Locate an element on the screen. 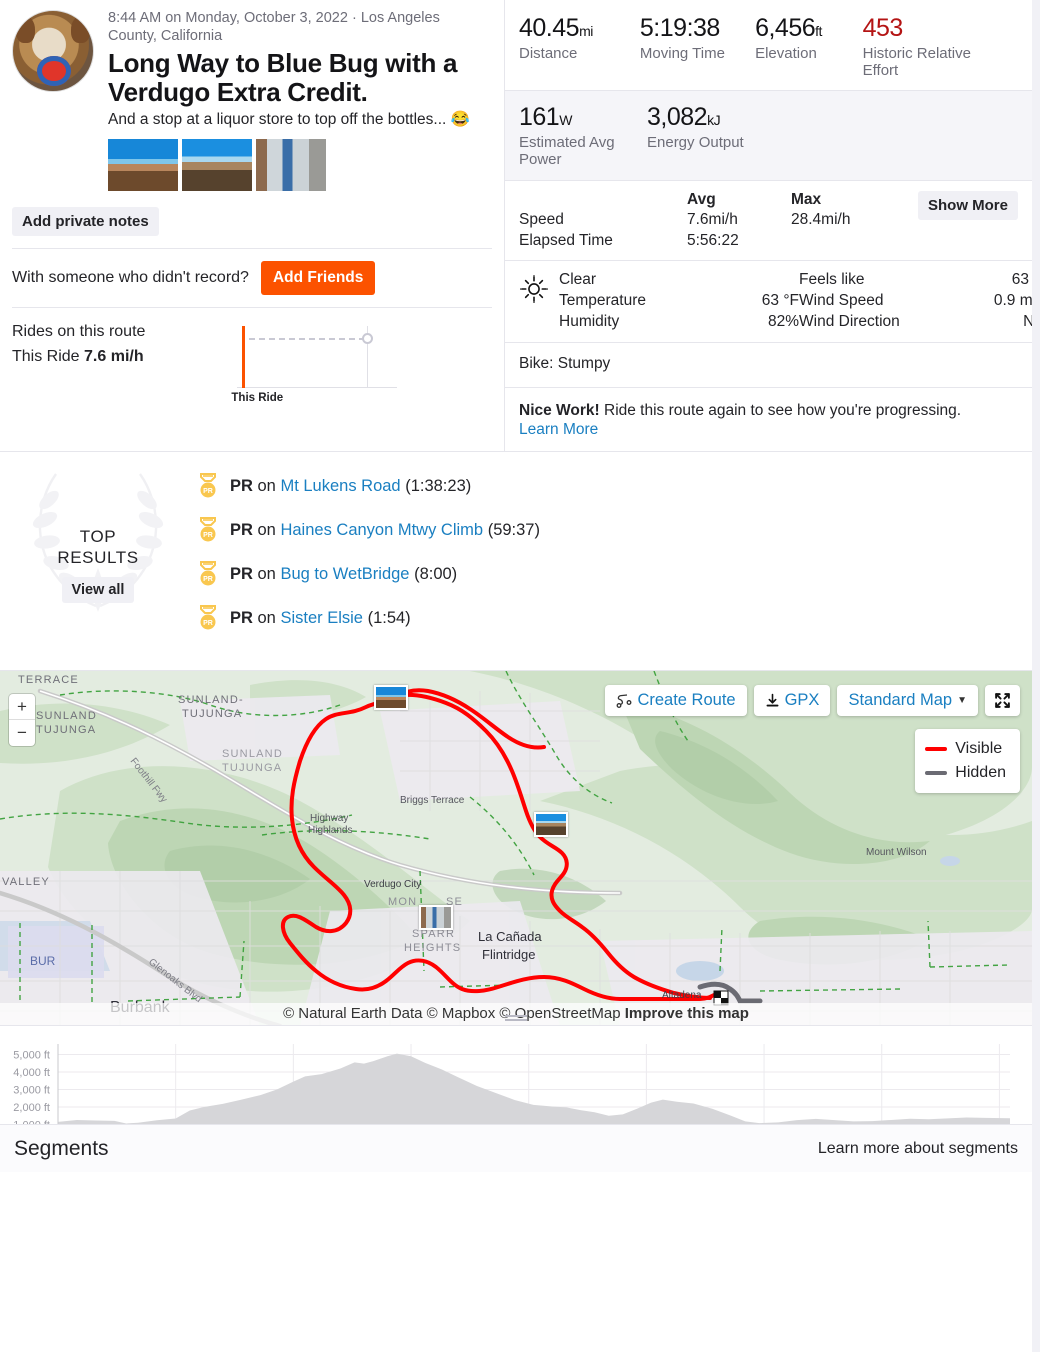  table-row: Elapsed Time 5:56:22 is located at coordinates (715, 241).